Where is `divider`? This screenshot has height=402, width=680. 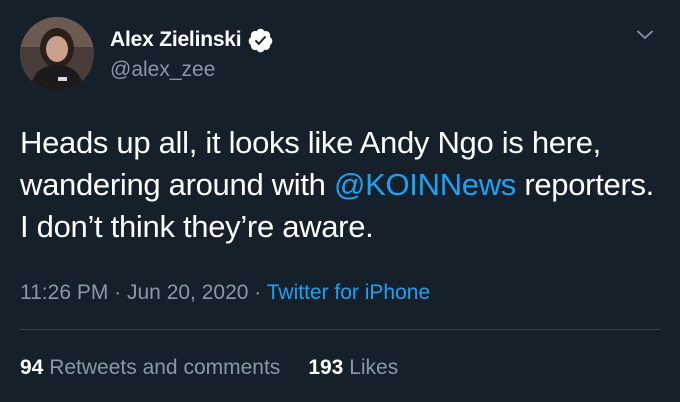 divider is located at coordinates (340, 329).